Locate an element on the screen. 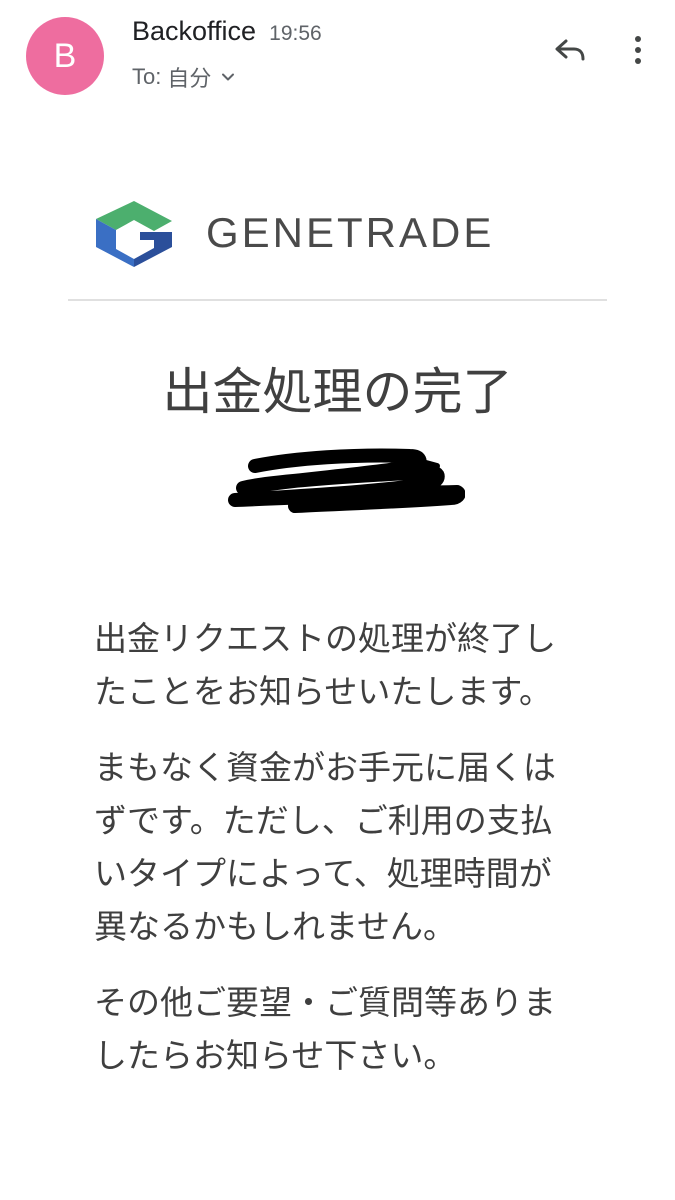 The image size is (675, 1200). email-title: 出金処理の完了 is located at coordinates (337, 392).